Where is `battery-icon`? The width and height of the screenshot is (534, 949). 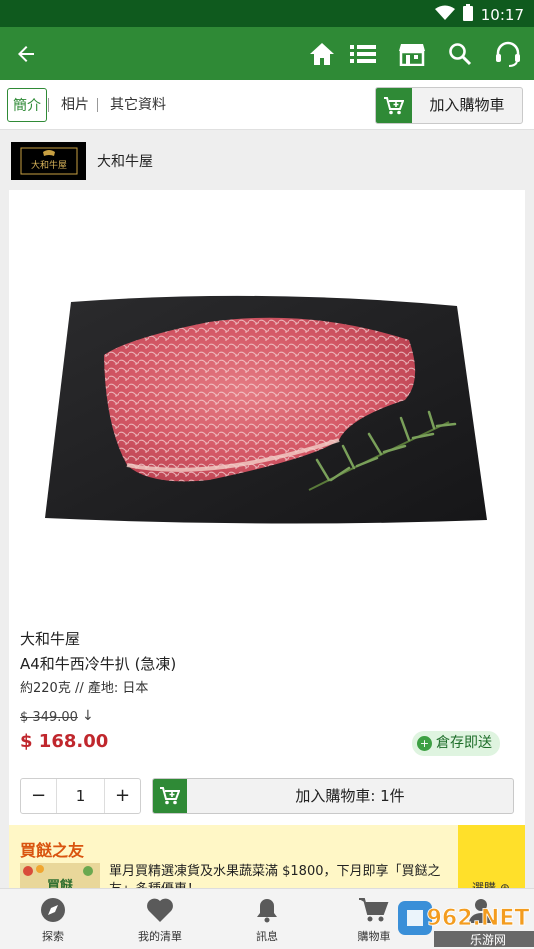
battery-icon is located at coordinates (467, 14).